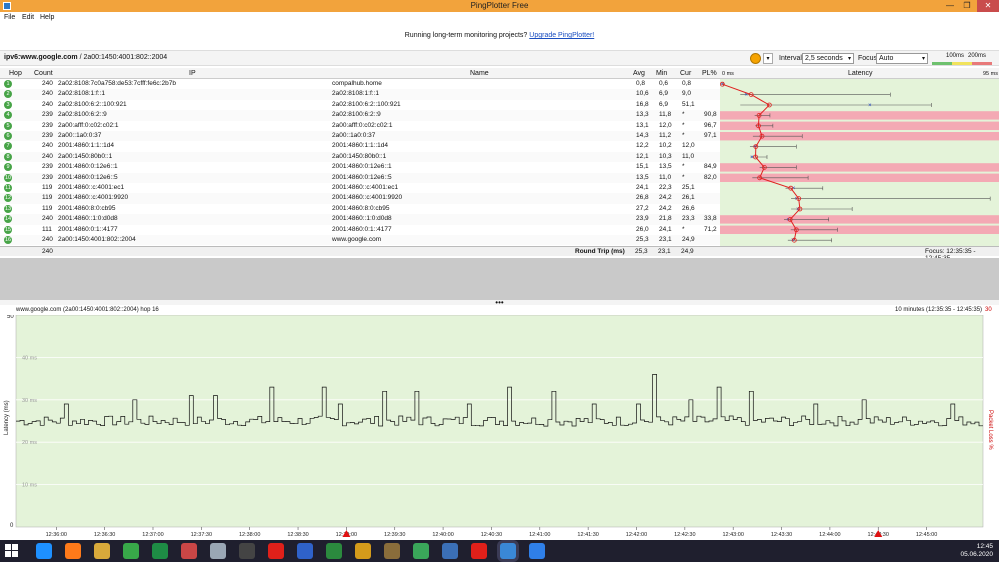 The image size is (999, 562). Describe the element at coordinates (102, 551) in the screenshot. I see `file-explorer-icon` at that location.